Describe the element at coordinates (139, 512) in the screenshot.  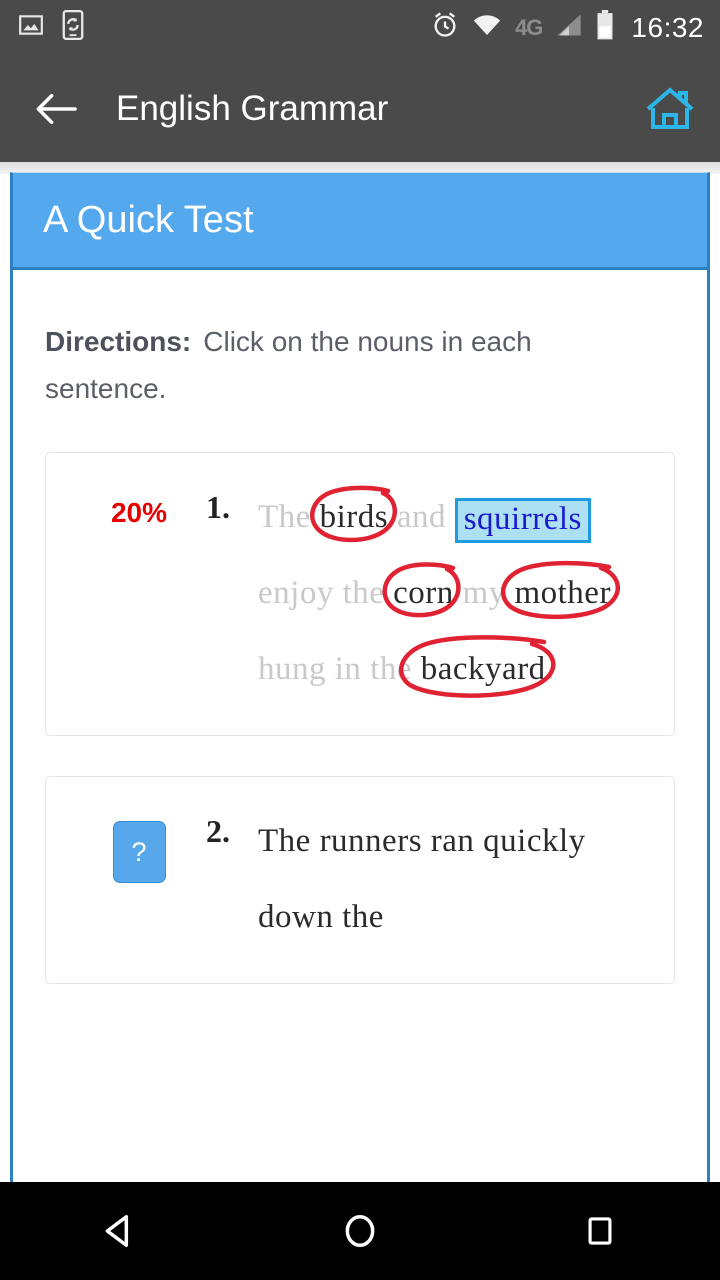
I see `question-1-score: 20%` at that location.